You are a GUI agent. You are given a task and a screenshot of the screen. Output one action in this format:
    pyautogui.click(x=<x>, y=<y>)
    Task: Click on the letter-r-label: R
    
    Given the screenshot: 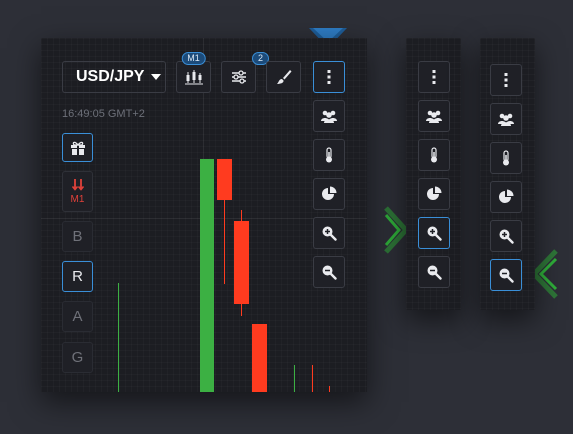 What is the action you would take?
    pyautogui.click(x=77, y=276)
    